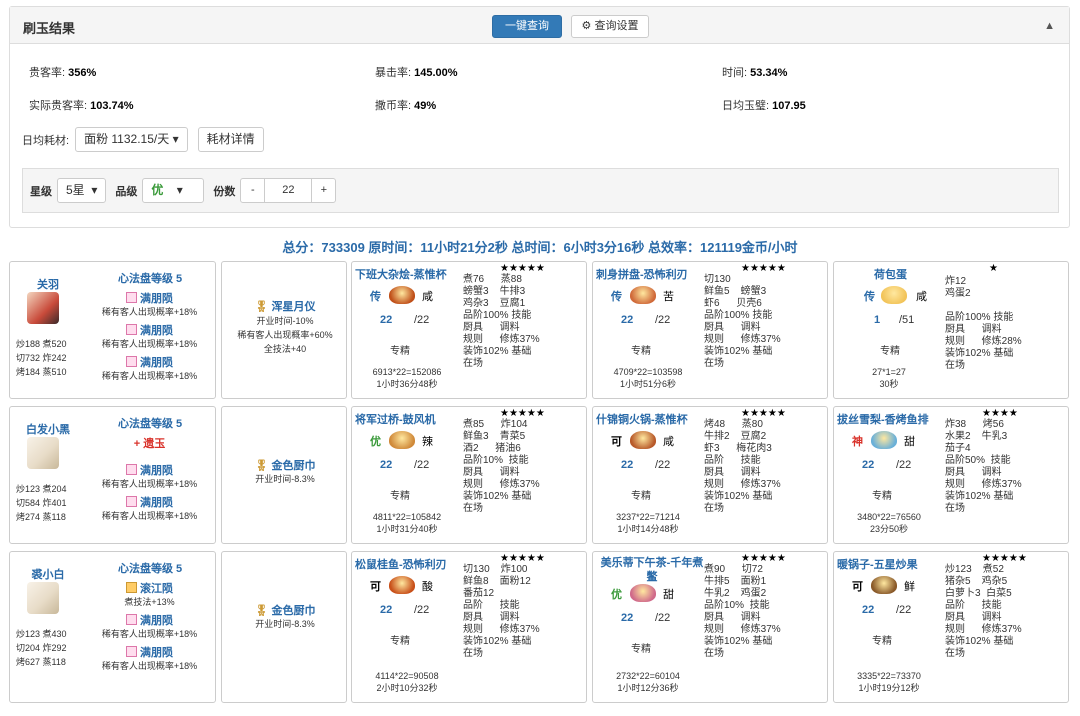 The height and width of the screenshot is (716, 1080). I want to click on recipe-rank: 优, so click(616, 595).